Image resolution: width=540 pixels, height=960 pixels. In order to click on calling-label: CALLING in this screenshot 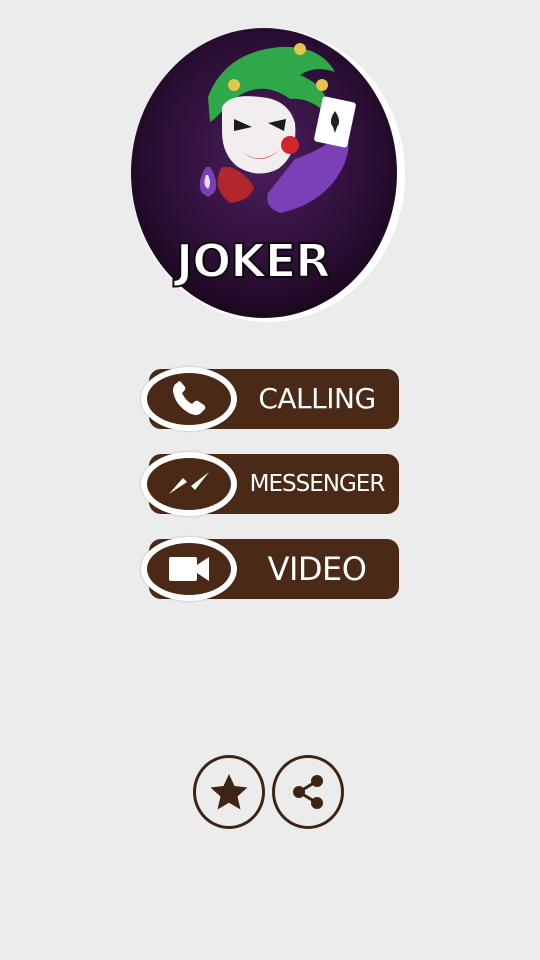, I will do `click(317, 398)`.